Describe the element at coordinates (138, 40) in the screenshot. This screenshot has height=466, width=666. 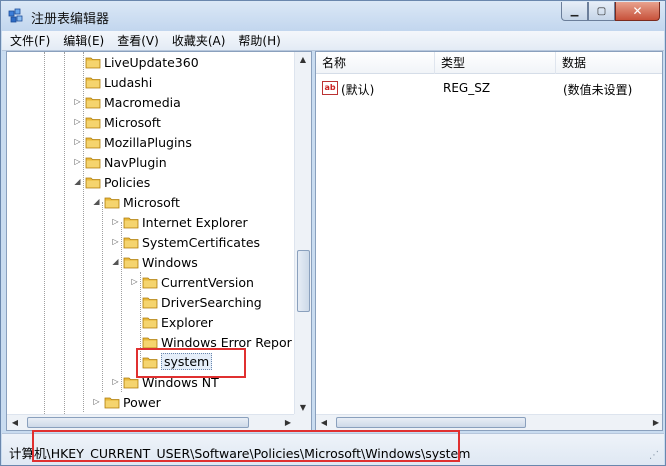
I see `menu-view: 查看(V)` at that location.